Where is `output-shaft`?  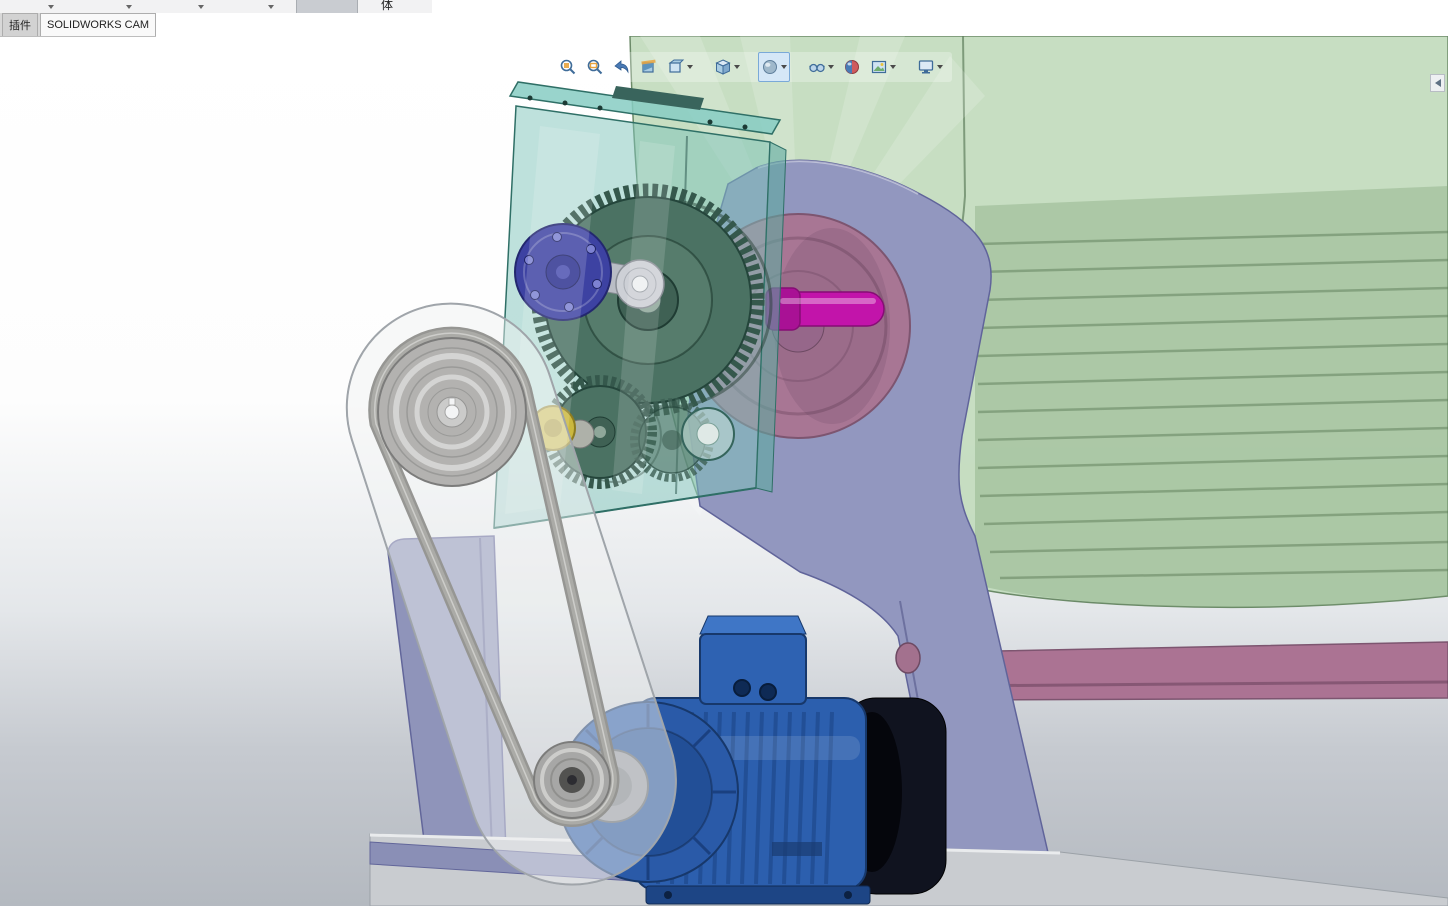
output-shaft is located at coordinates (825, 309).